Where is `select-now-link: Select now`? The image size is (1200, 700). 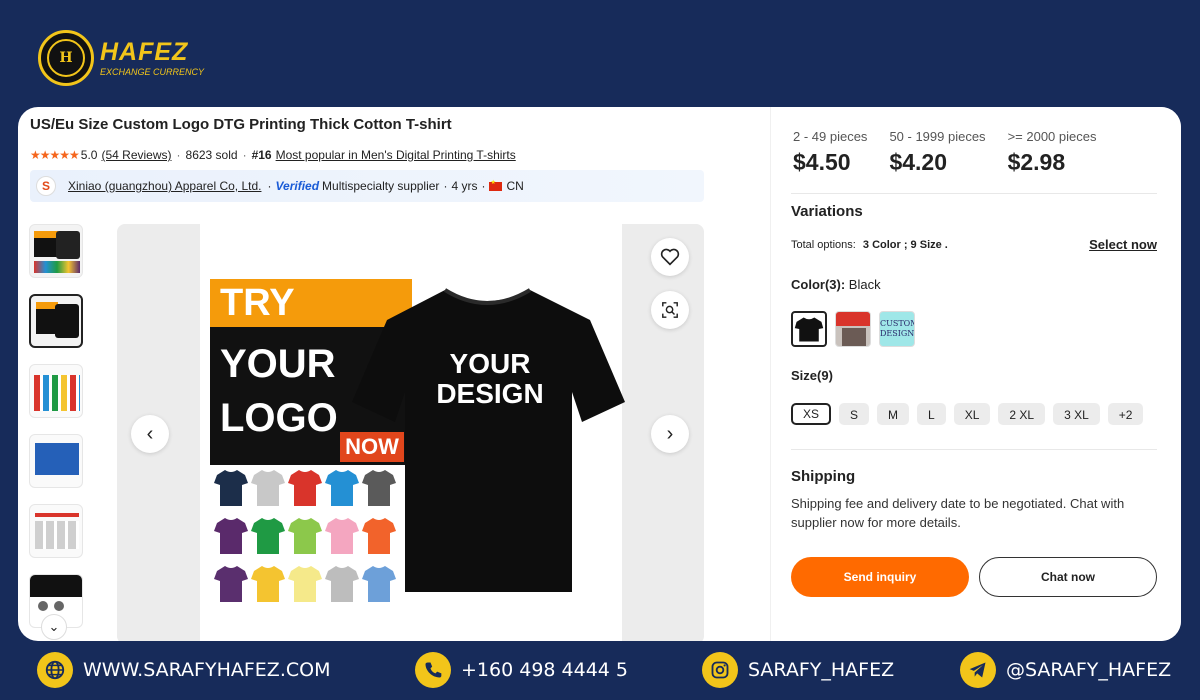
select-now-link: Select now is located at coordinates (1123, 244).